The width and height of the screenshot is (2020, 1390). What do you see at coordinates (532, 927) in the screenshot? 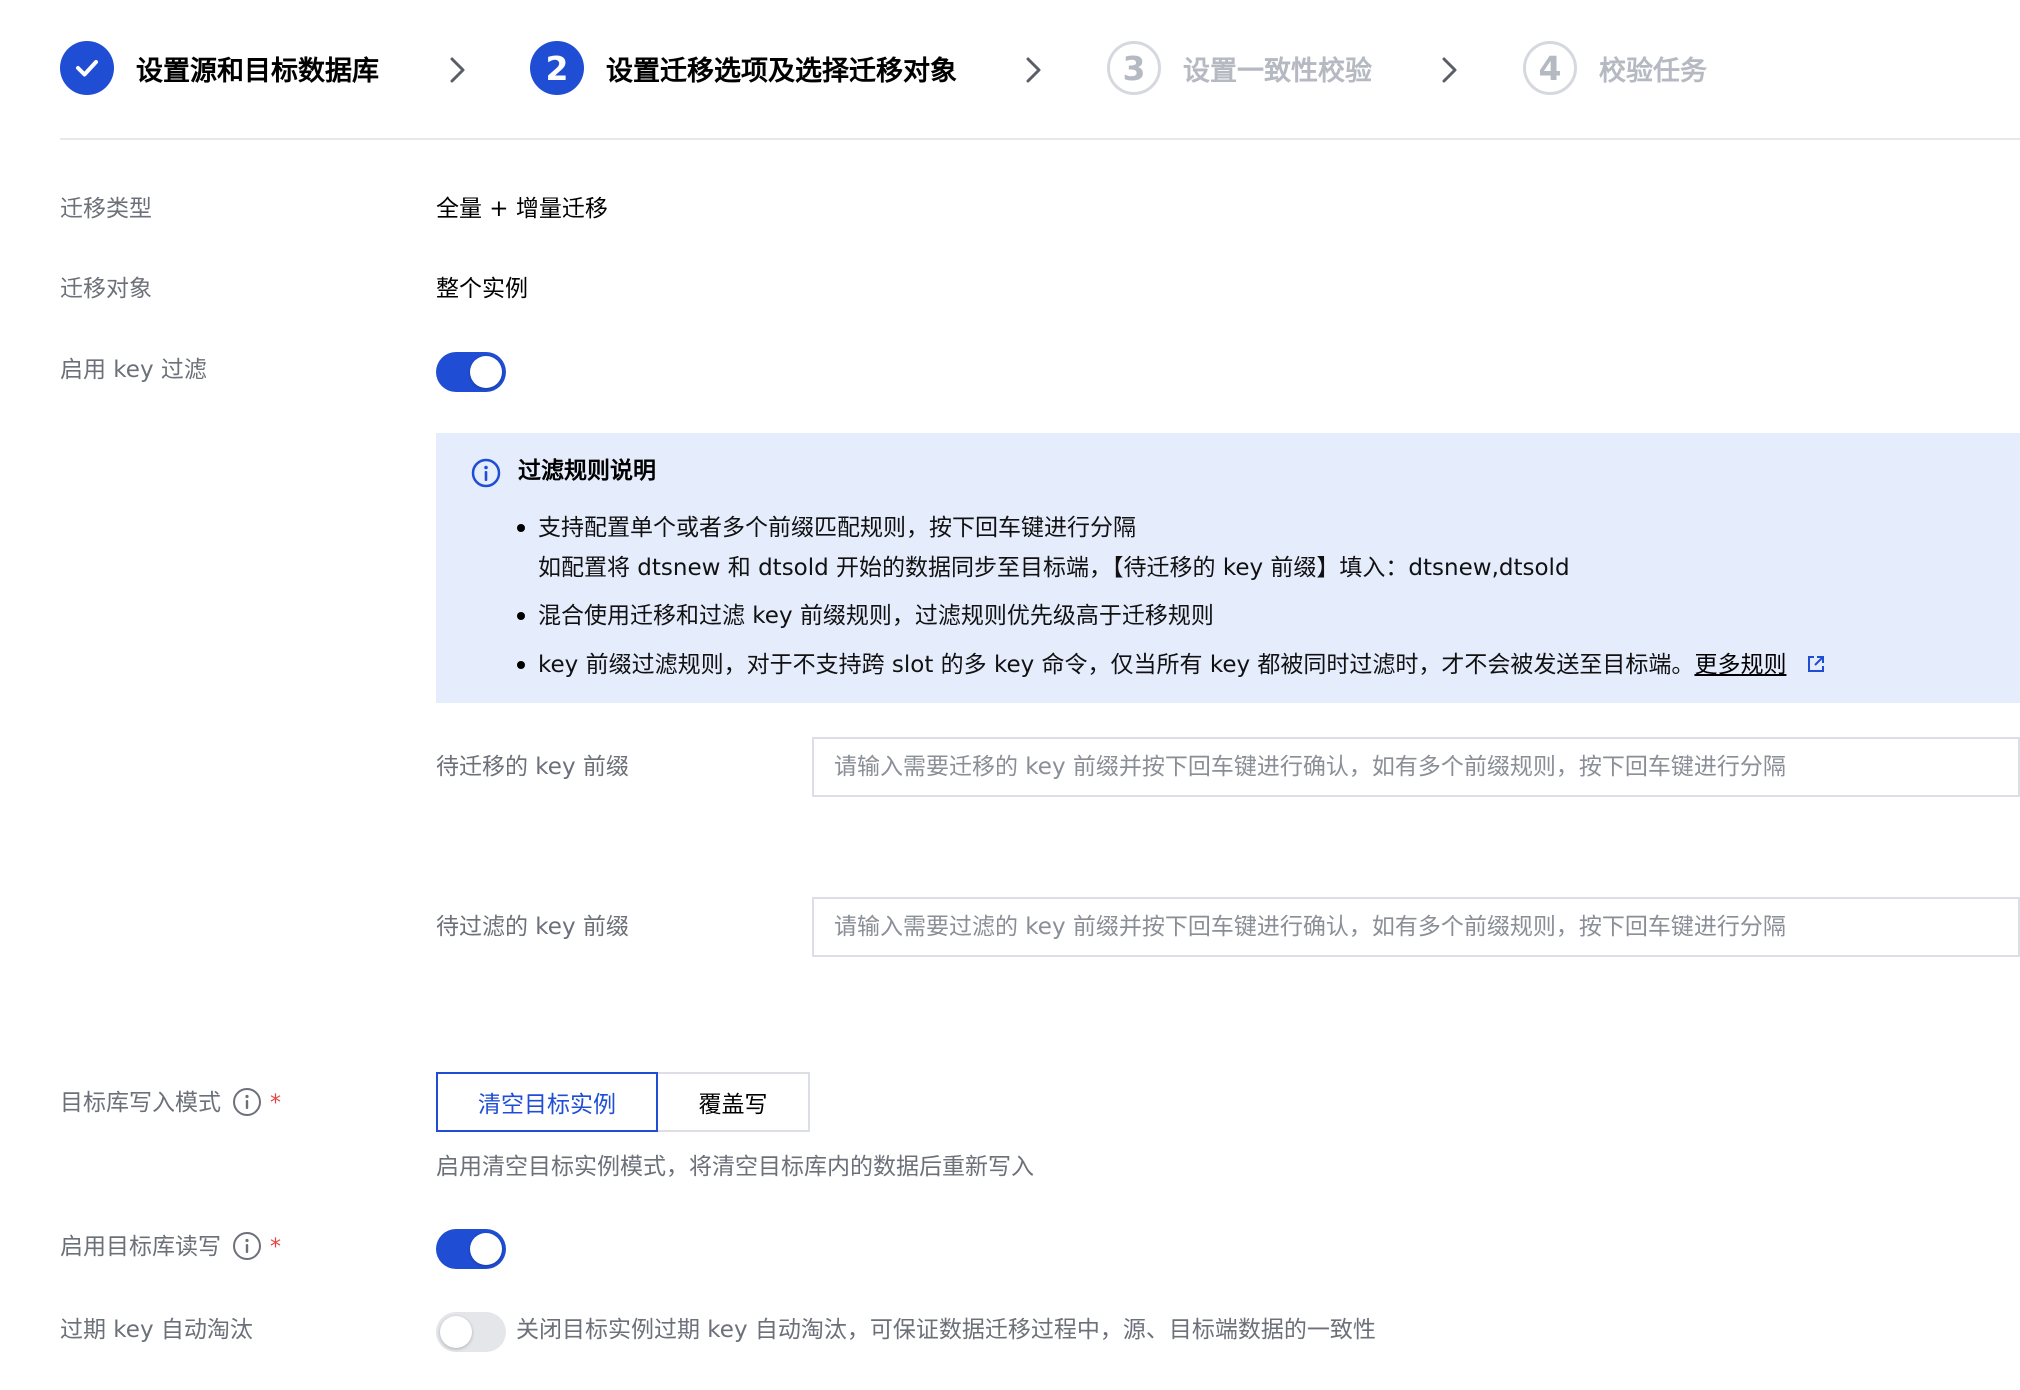
I see `filter-prefix-label: 待过滤的 key 前缀` at bounding box center [532, 927].